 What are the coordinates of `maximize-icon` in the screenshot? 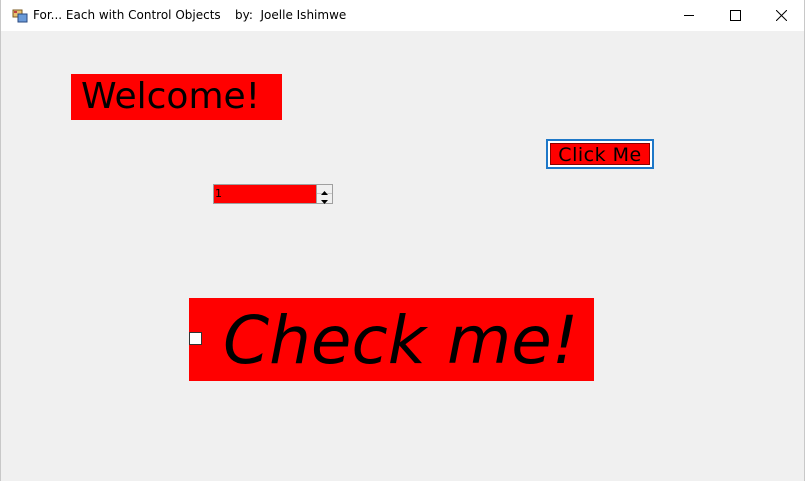 It's located at (735, 15).